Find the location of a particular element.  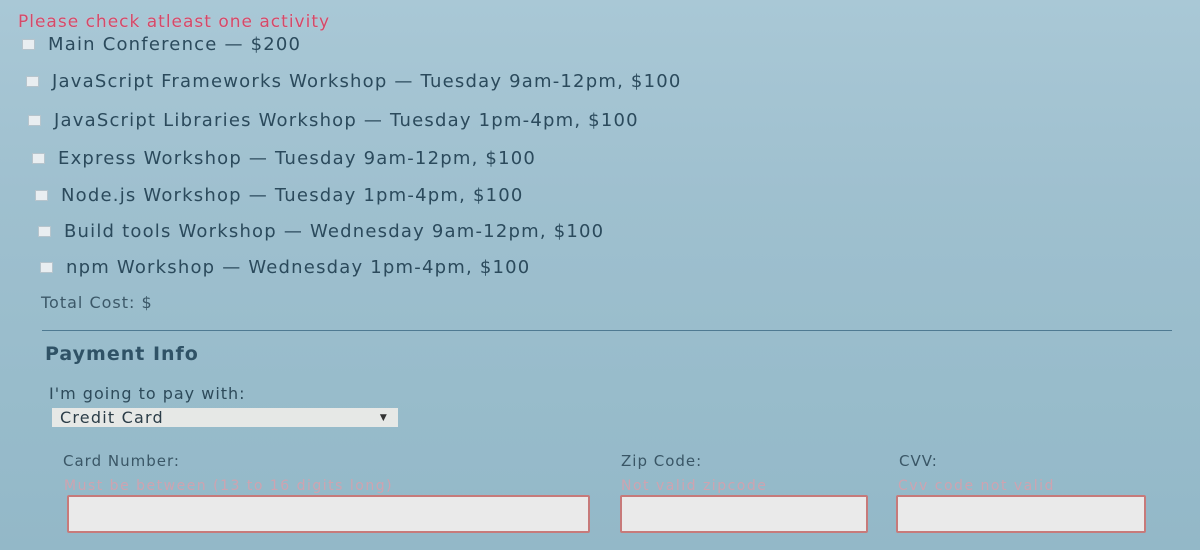

activity-label: Main Conference — $200 is located at coordinates (175, 44).